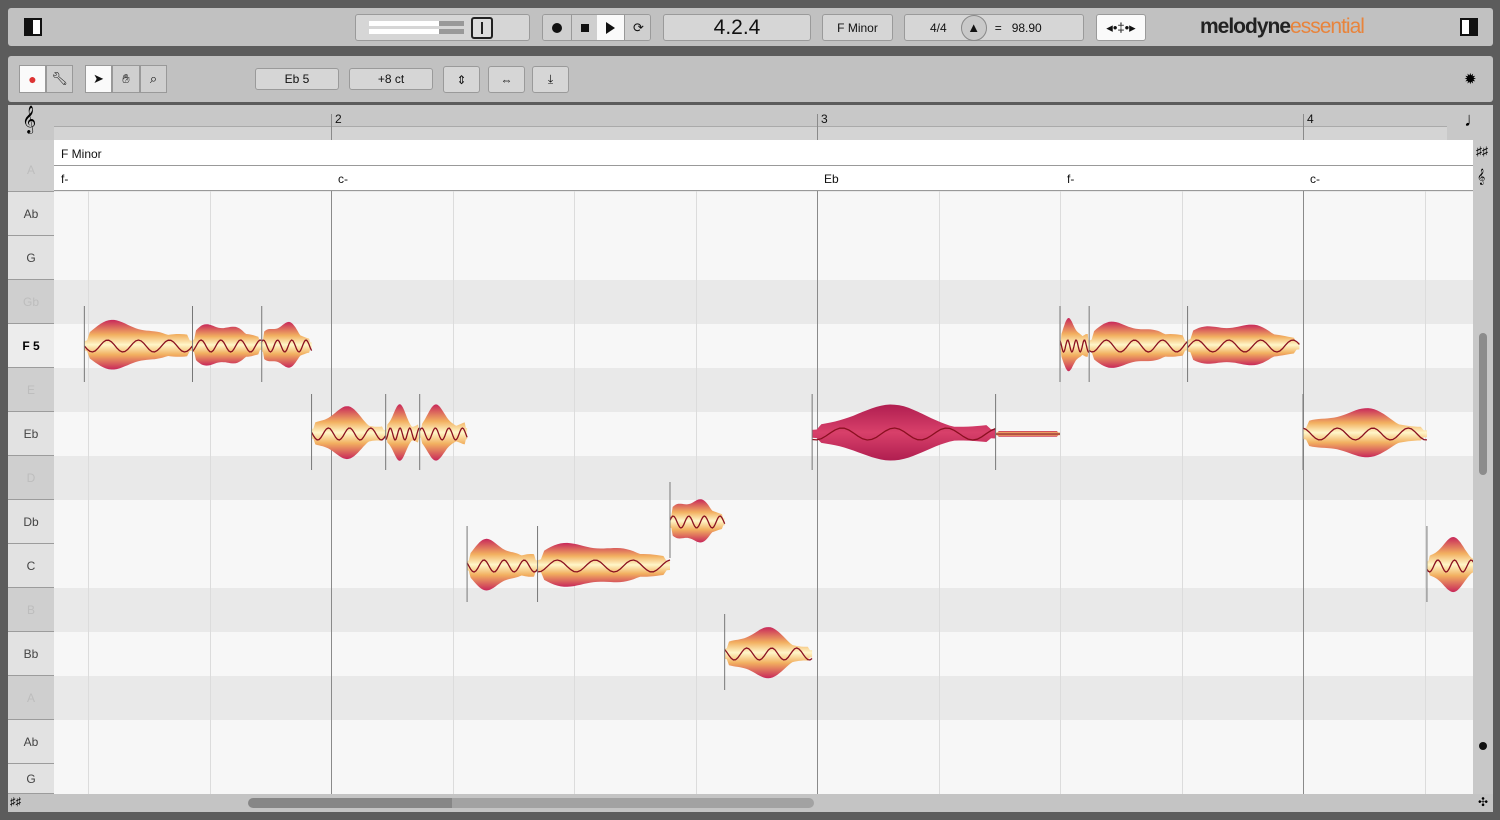  What do you see at coordinates (998, 27) in the screenshot?
I see `tempo-equals: =` at bounding box center [998, 27].